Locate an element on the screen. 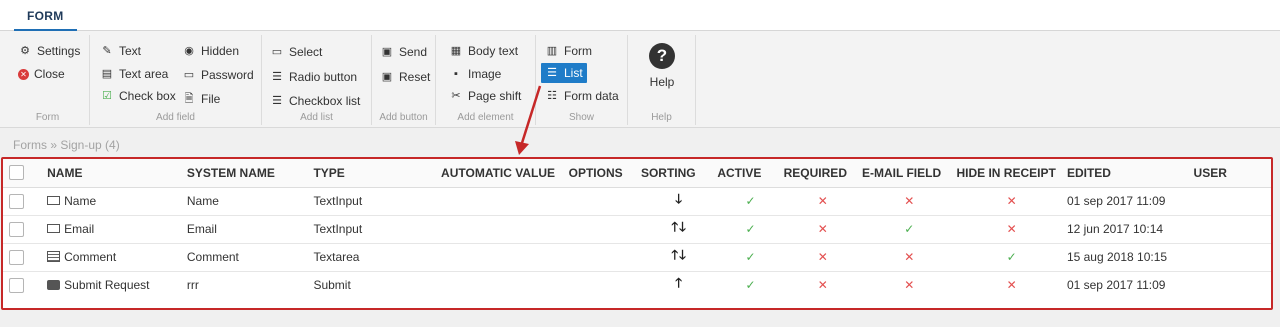 The height and width of the screenshot is (327, 1280). image-button: ▪ Image is located at coordinates (475, 74).